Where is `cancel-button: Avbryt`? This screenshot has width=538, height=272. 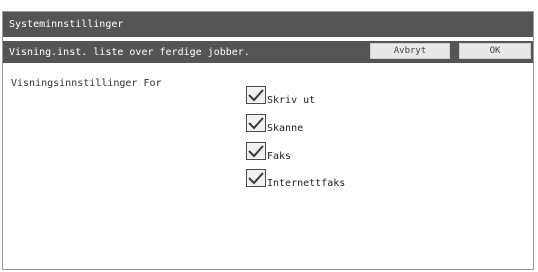
cancel-button: Avbryt is located at coordinates (410, 51).